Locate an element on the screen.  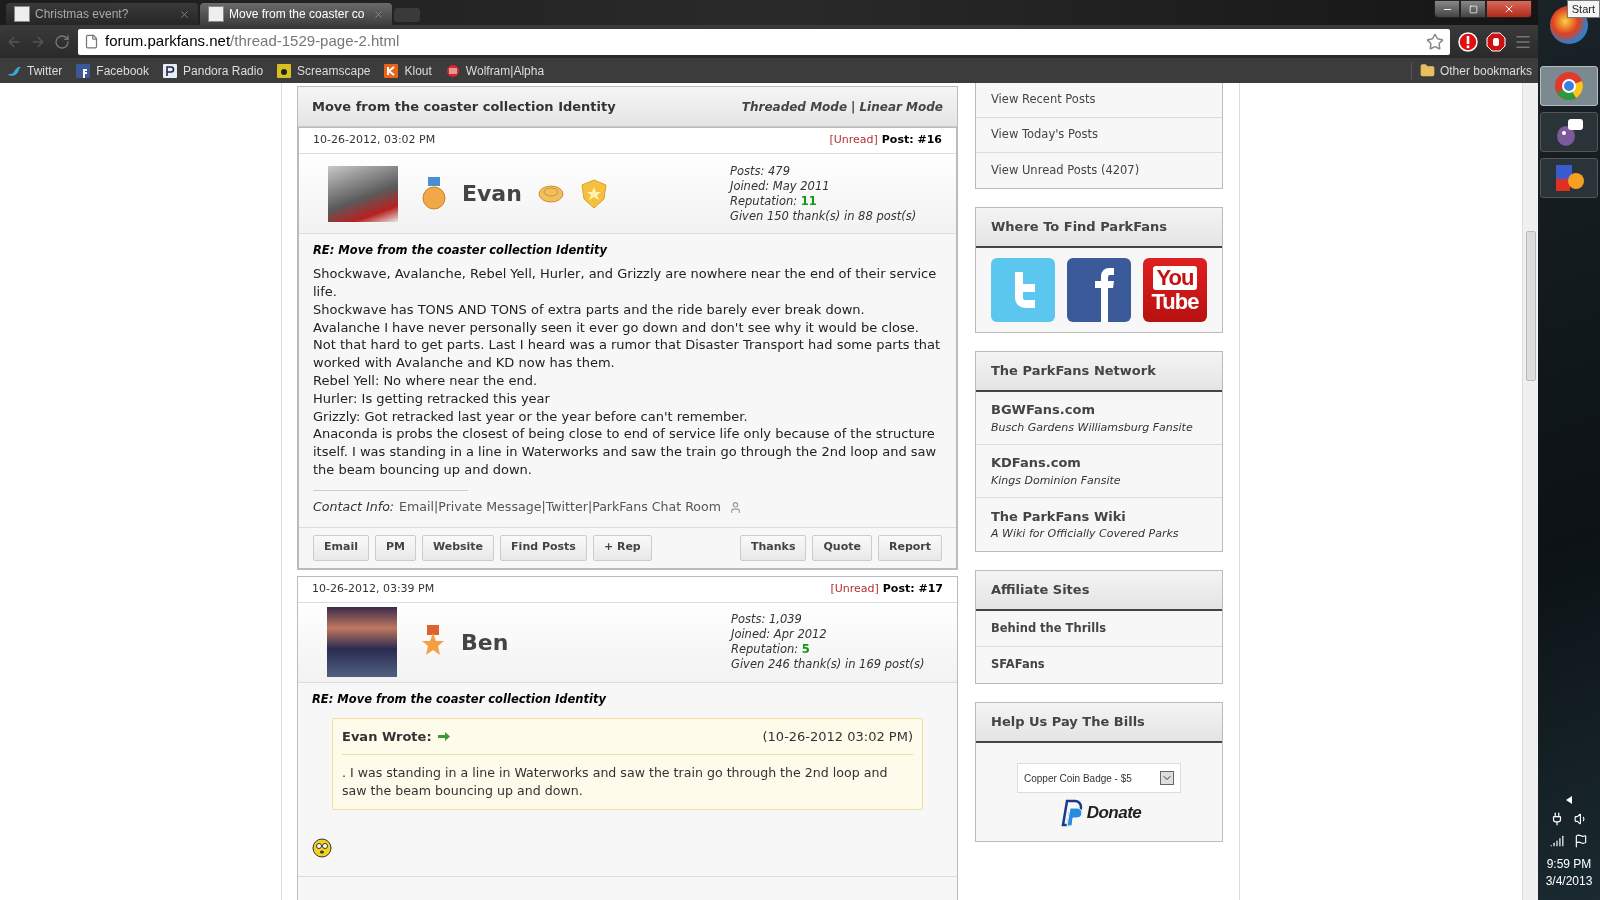
view-mode-link: Linear Mode is located at coordinates (901, 106).